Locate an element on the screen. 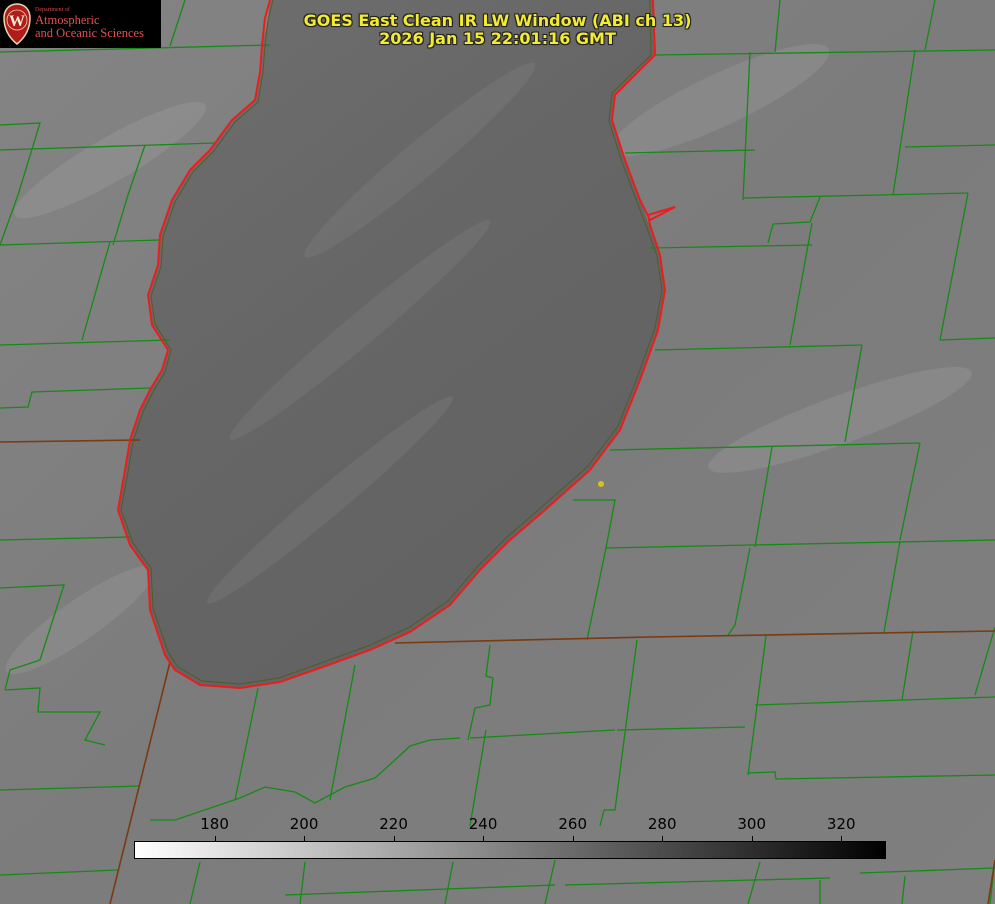 This screenshot has height=904, width=995. colorbar-tick-label: 280 is located at coordinates (662, 824).